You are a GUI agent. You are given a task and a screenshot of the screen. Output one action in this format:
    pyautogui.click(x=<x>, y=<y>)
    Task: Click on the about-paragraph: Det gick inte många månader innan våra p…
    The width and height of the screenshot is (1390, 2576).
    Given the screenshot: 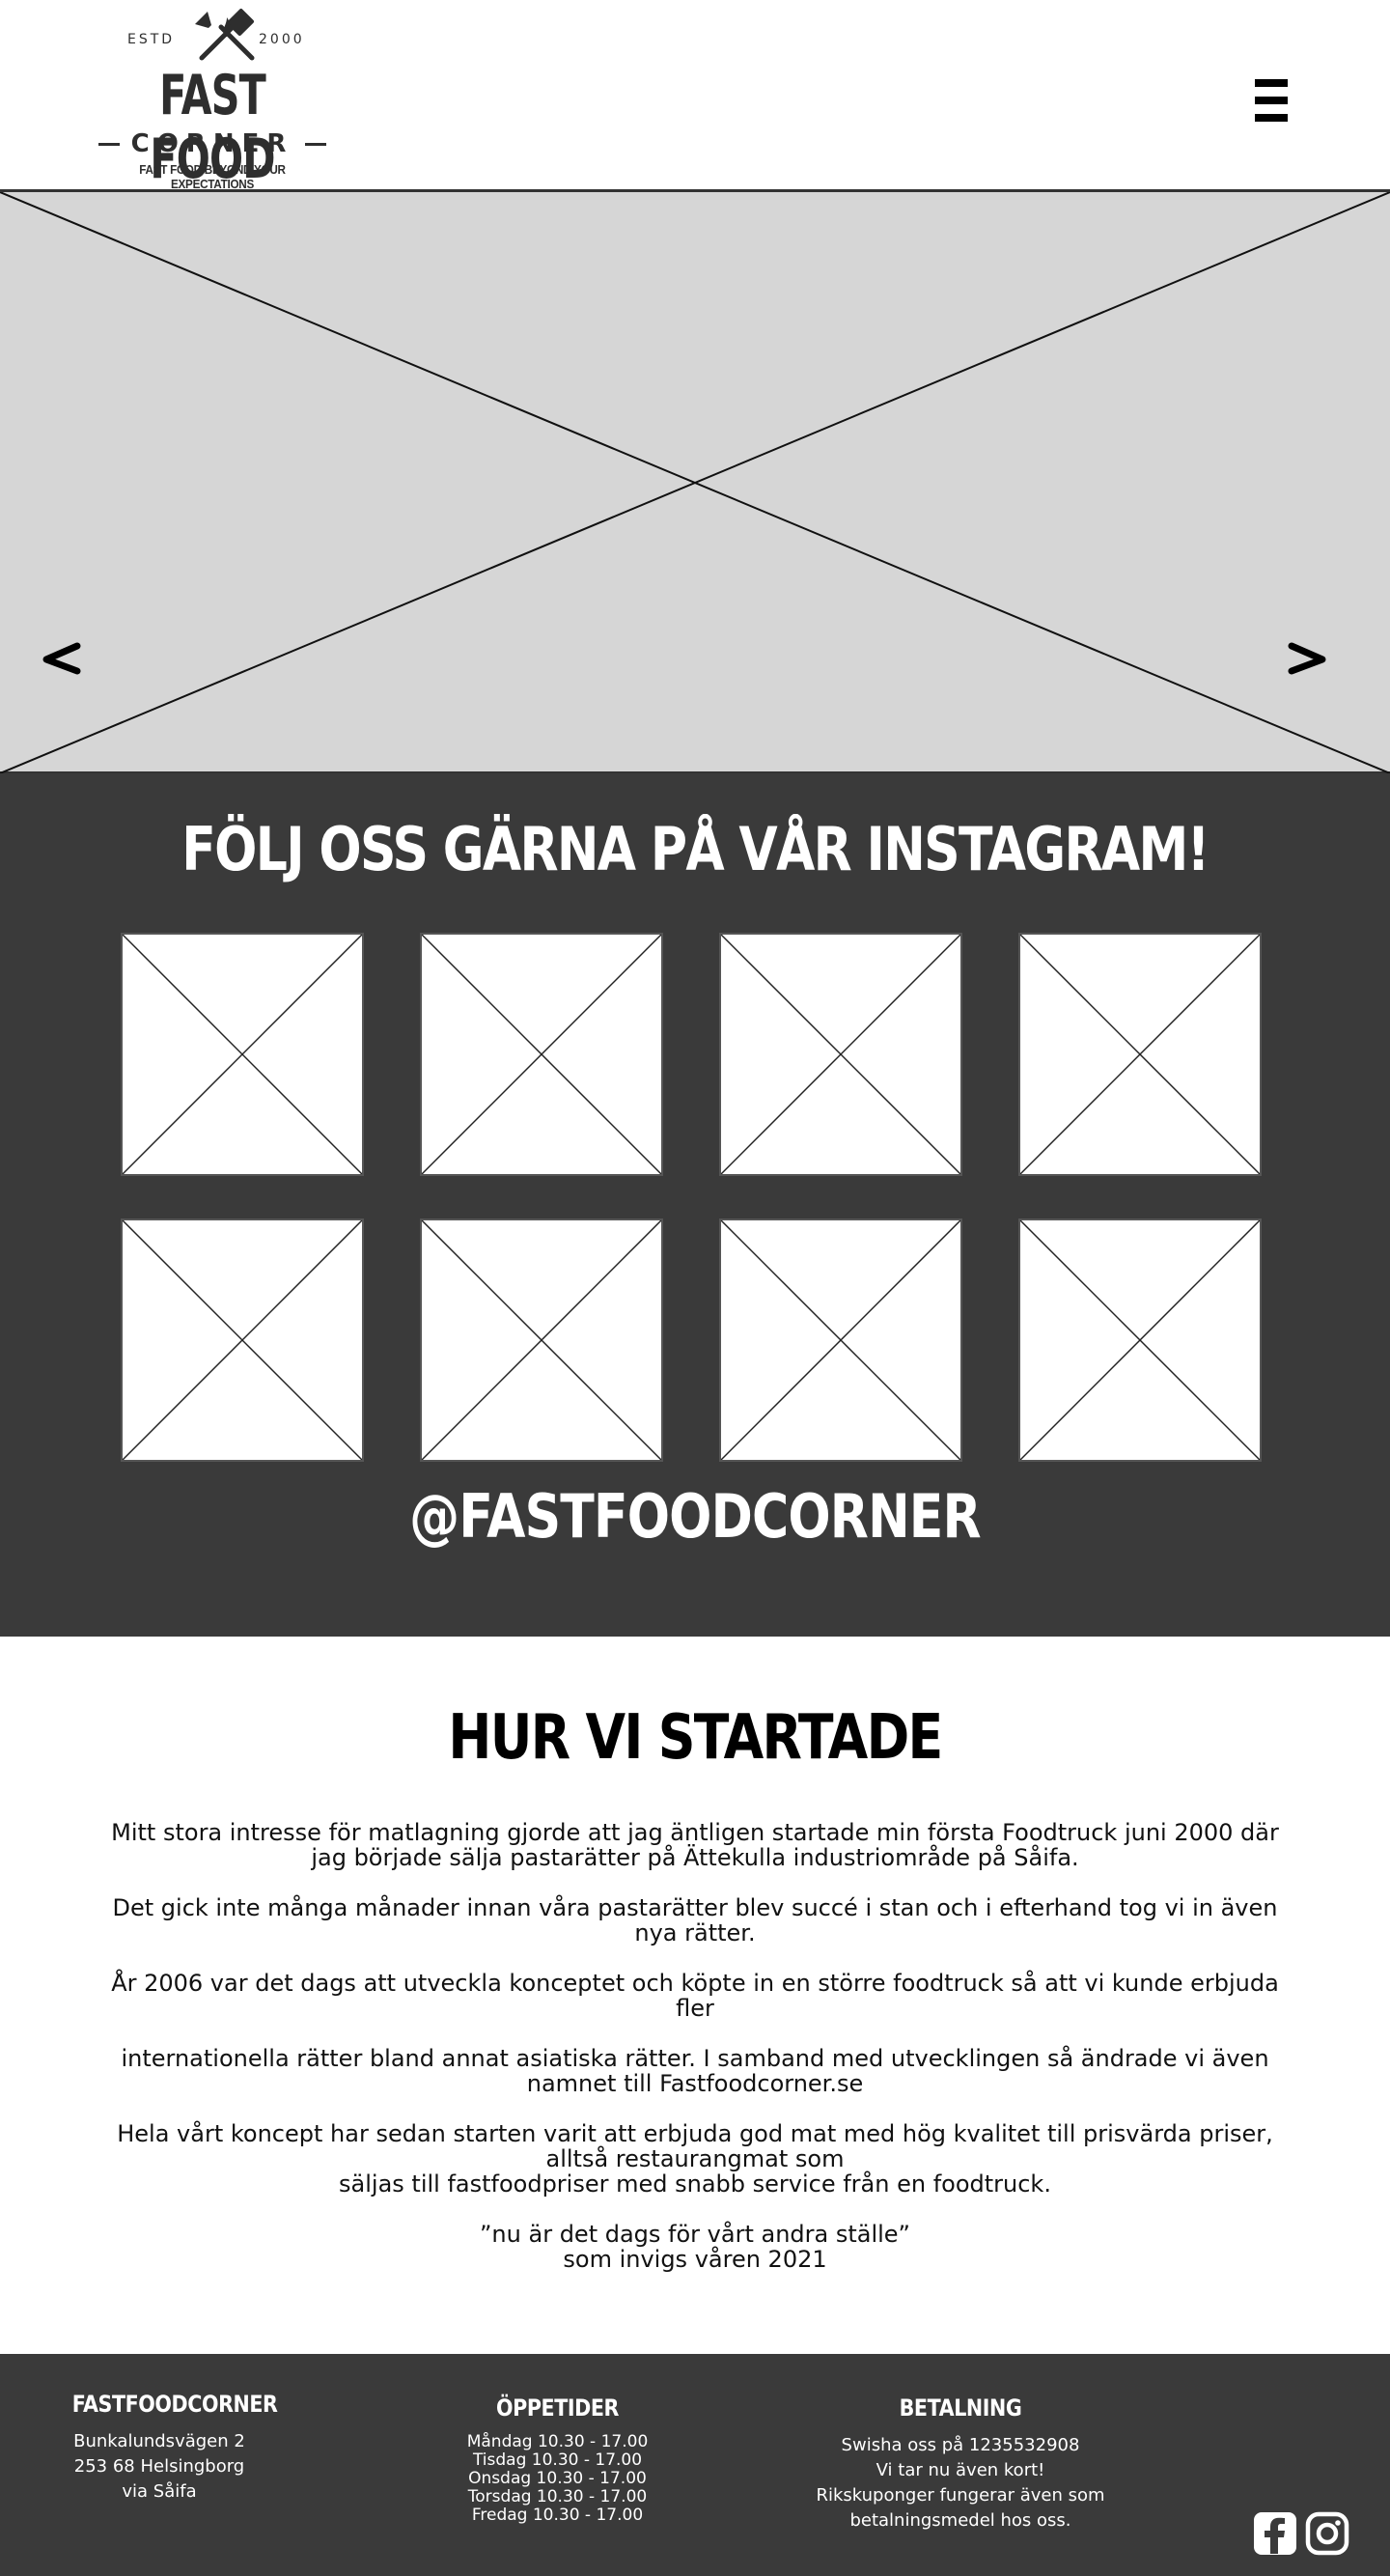 What is the action you would take?
    pyautogui.click(x=695, y=1920)
    